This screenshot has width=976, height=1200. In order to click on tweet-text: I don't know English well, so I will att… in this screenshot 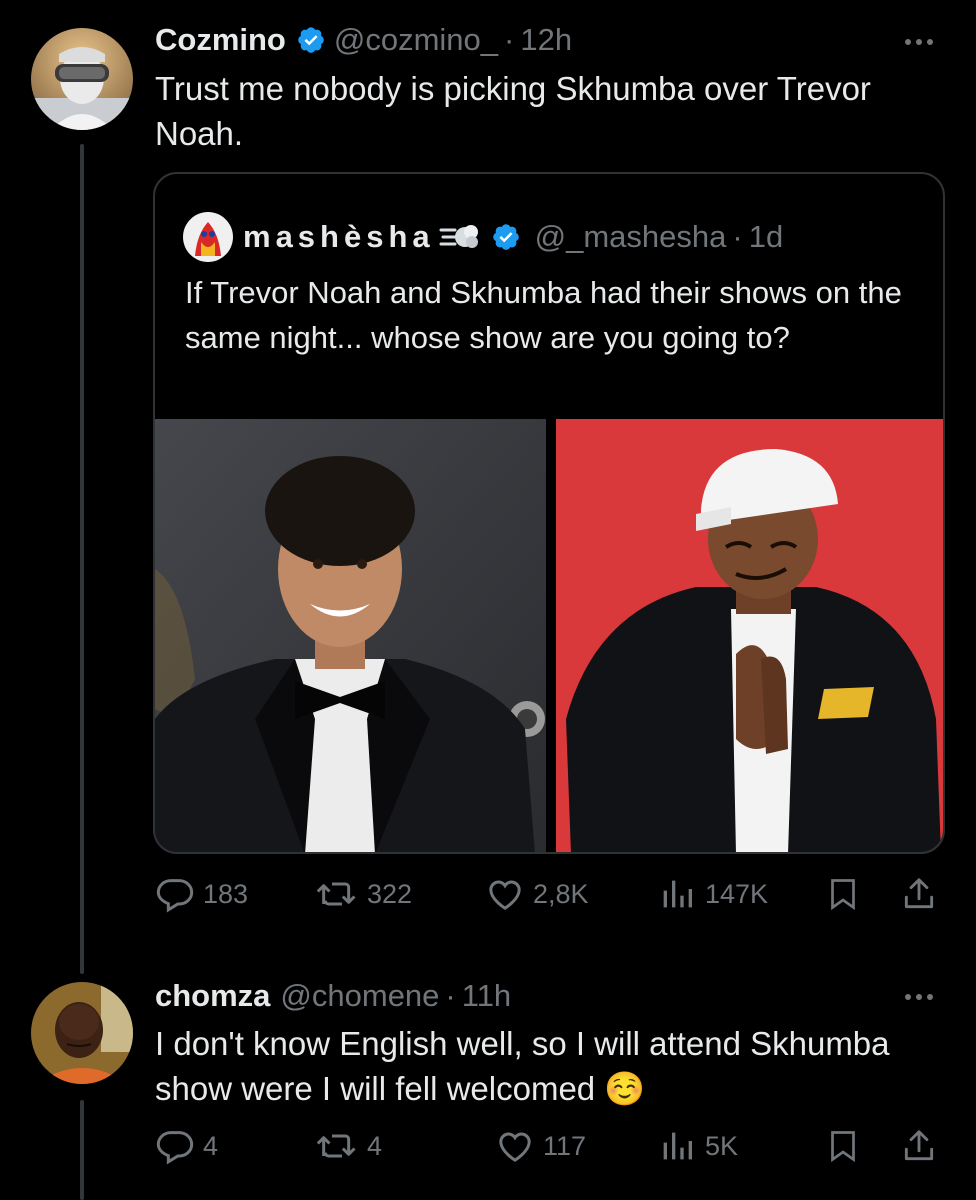, I will do `click(525, 1066)`.